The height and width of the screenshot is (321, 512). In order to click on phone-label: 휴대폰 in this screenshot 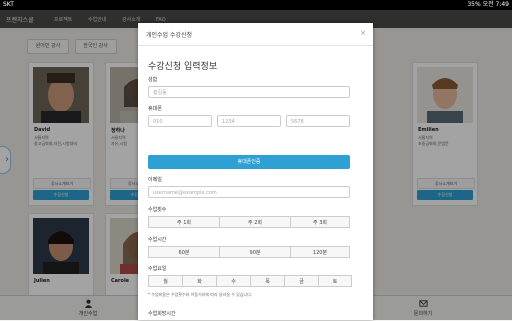, I will do `click(155, 109)`.